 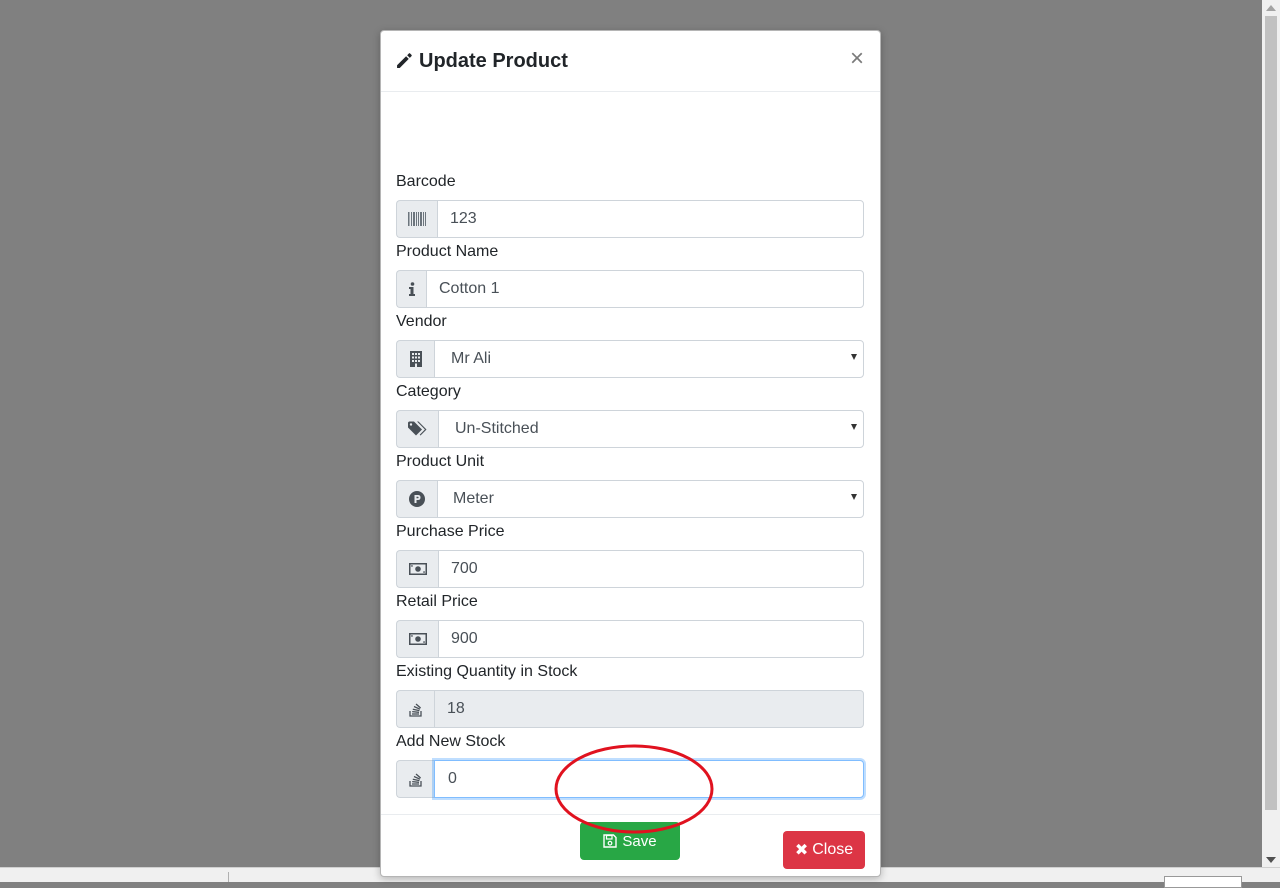 I want to click on category-select: Un-Stitched, so click(x=651, y=429).